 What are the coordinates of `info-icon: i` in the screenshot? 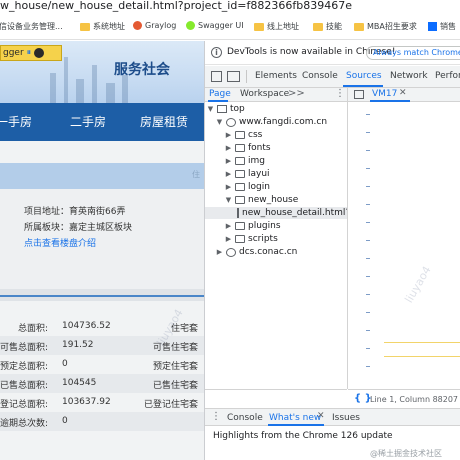 It's located at (216, 52).